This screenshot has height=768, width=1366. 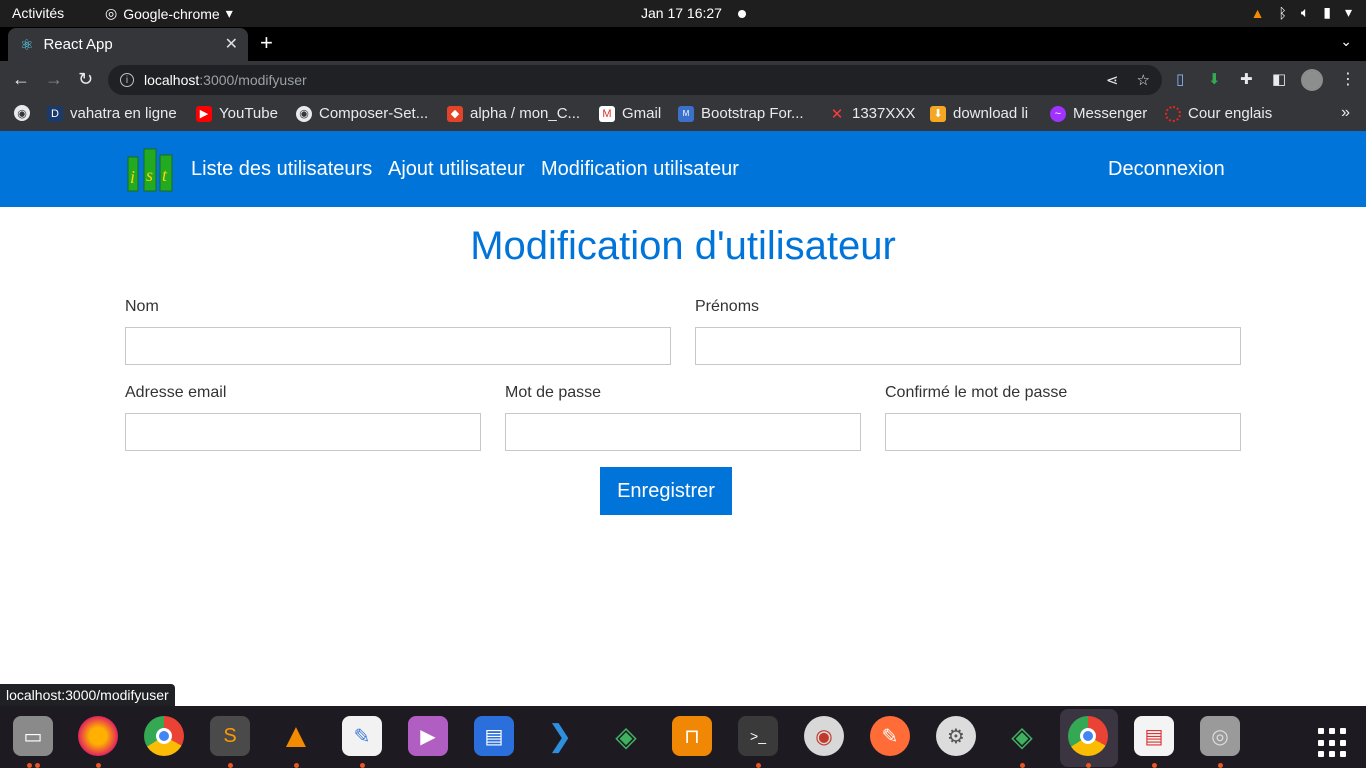 I want to click on bookmark-item: Dvahatra en ligne, so click(x=112, y=113).